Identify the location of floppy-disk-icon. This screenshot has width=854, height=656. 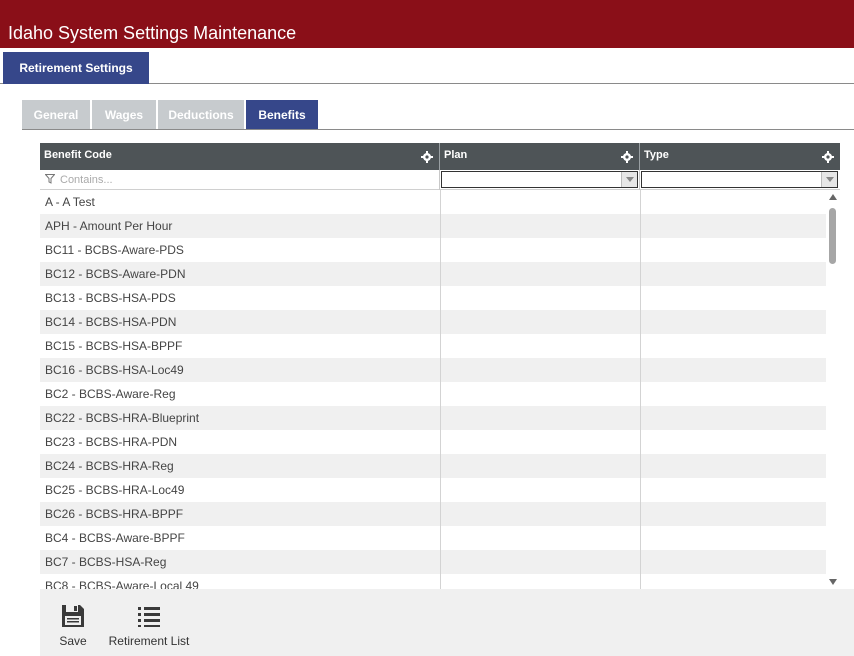
(73, 616).